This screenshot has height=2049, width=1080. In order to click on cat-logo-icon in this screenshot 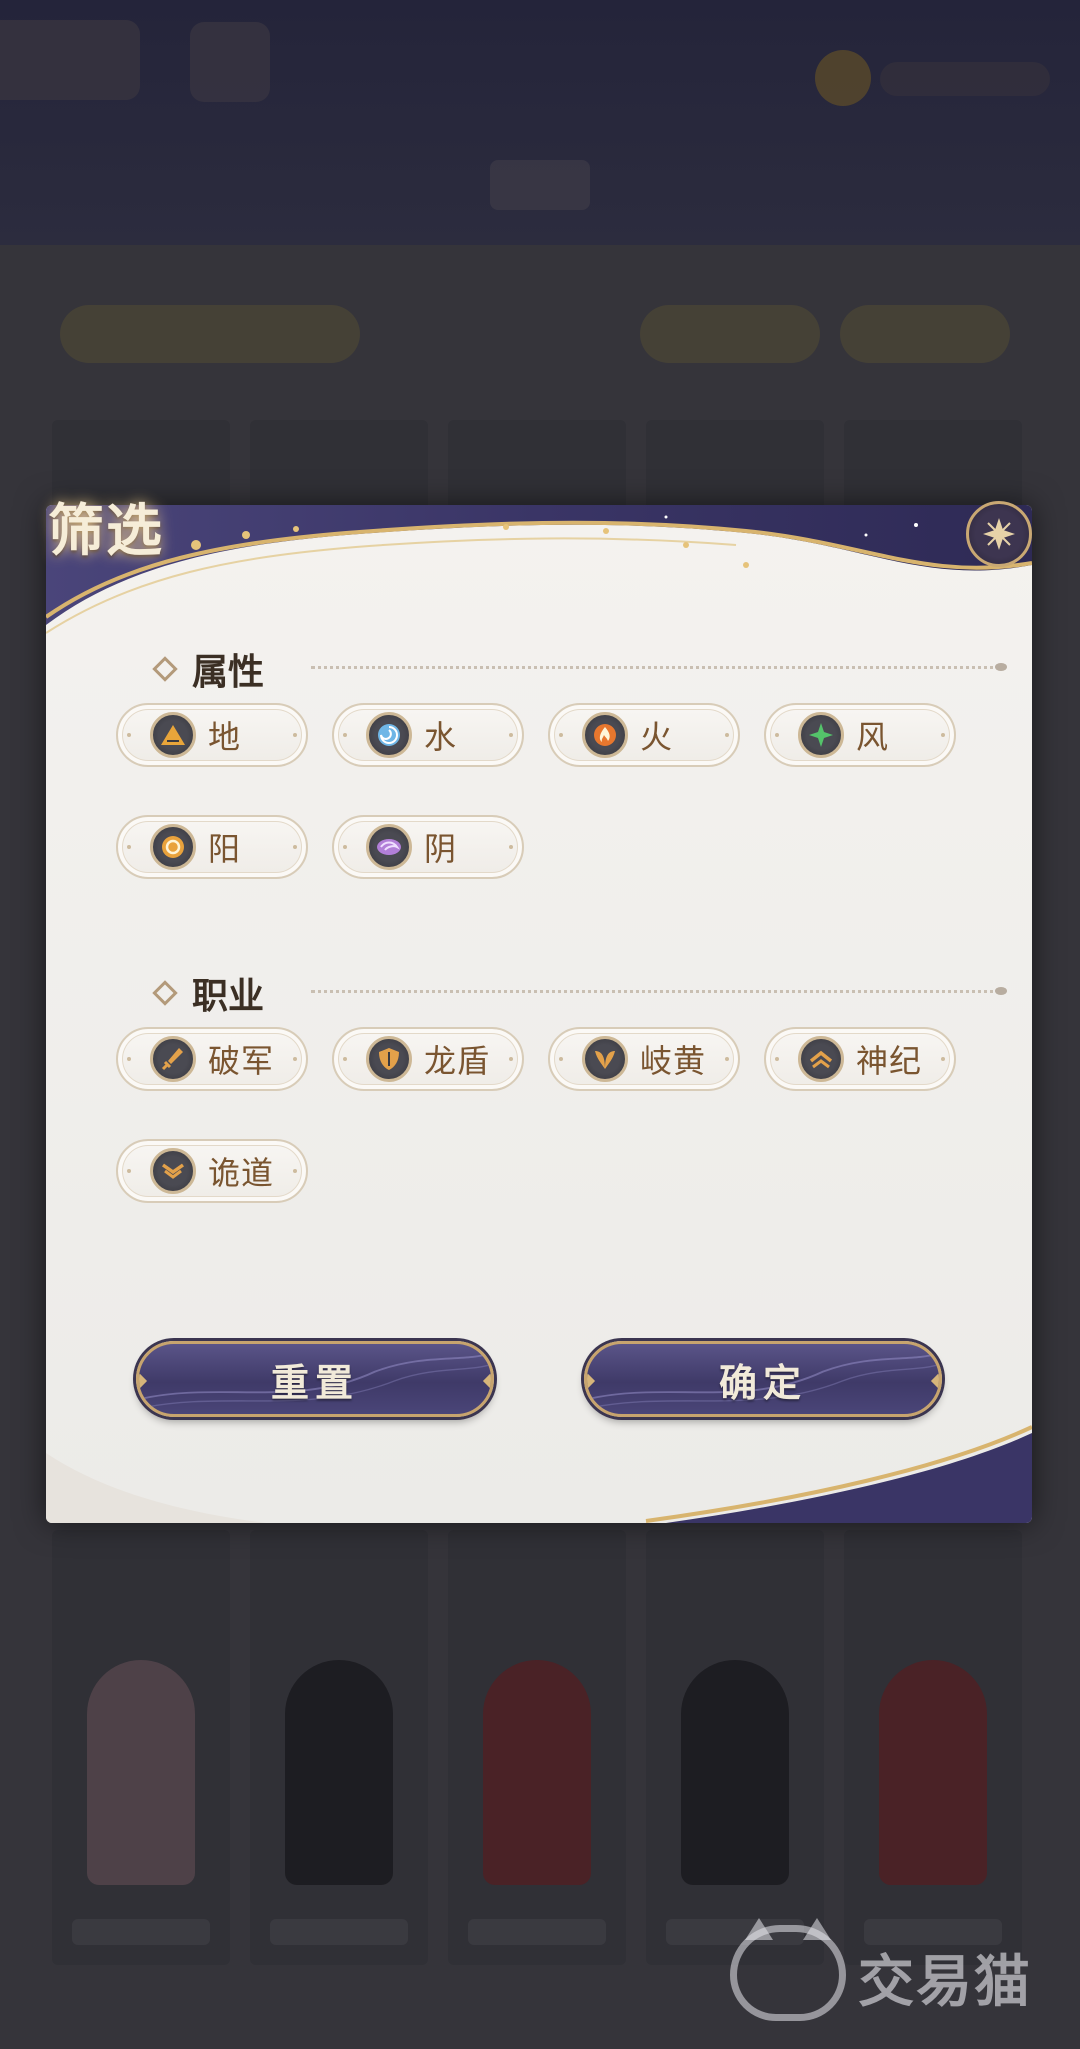, I will do `click(788, 1969)`.